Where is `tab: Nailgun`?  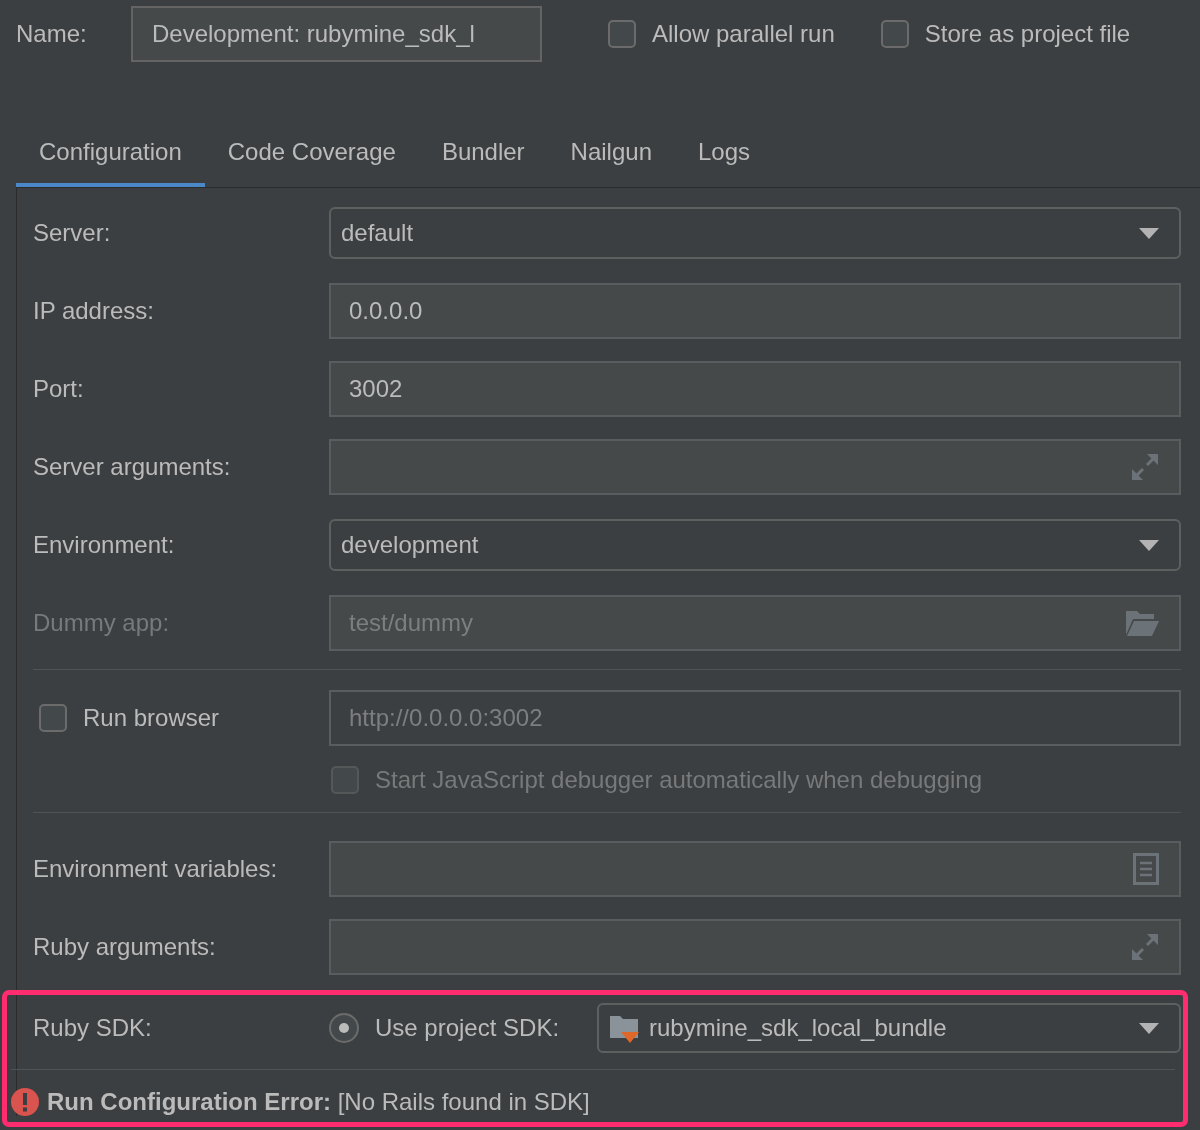 tab: Nailgun is located at coordinates (611, 153).